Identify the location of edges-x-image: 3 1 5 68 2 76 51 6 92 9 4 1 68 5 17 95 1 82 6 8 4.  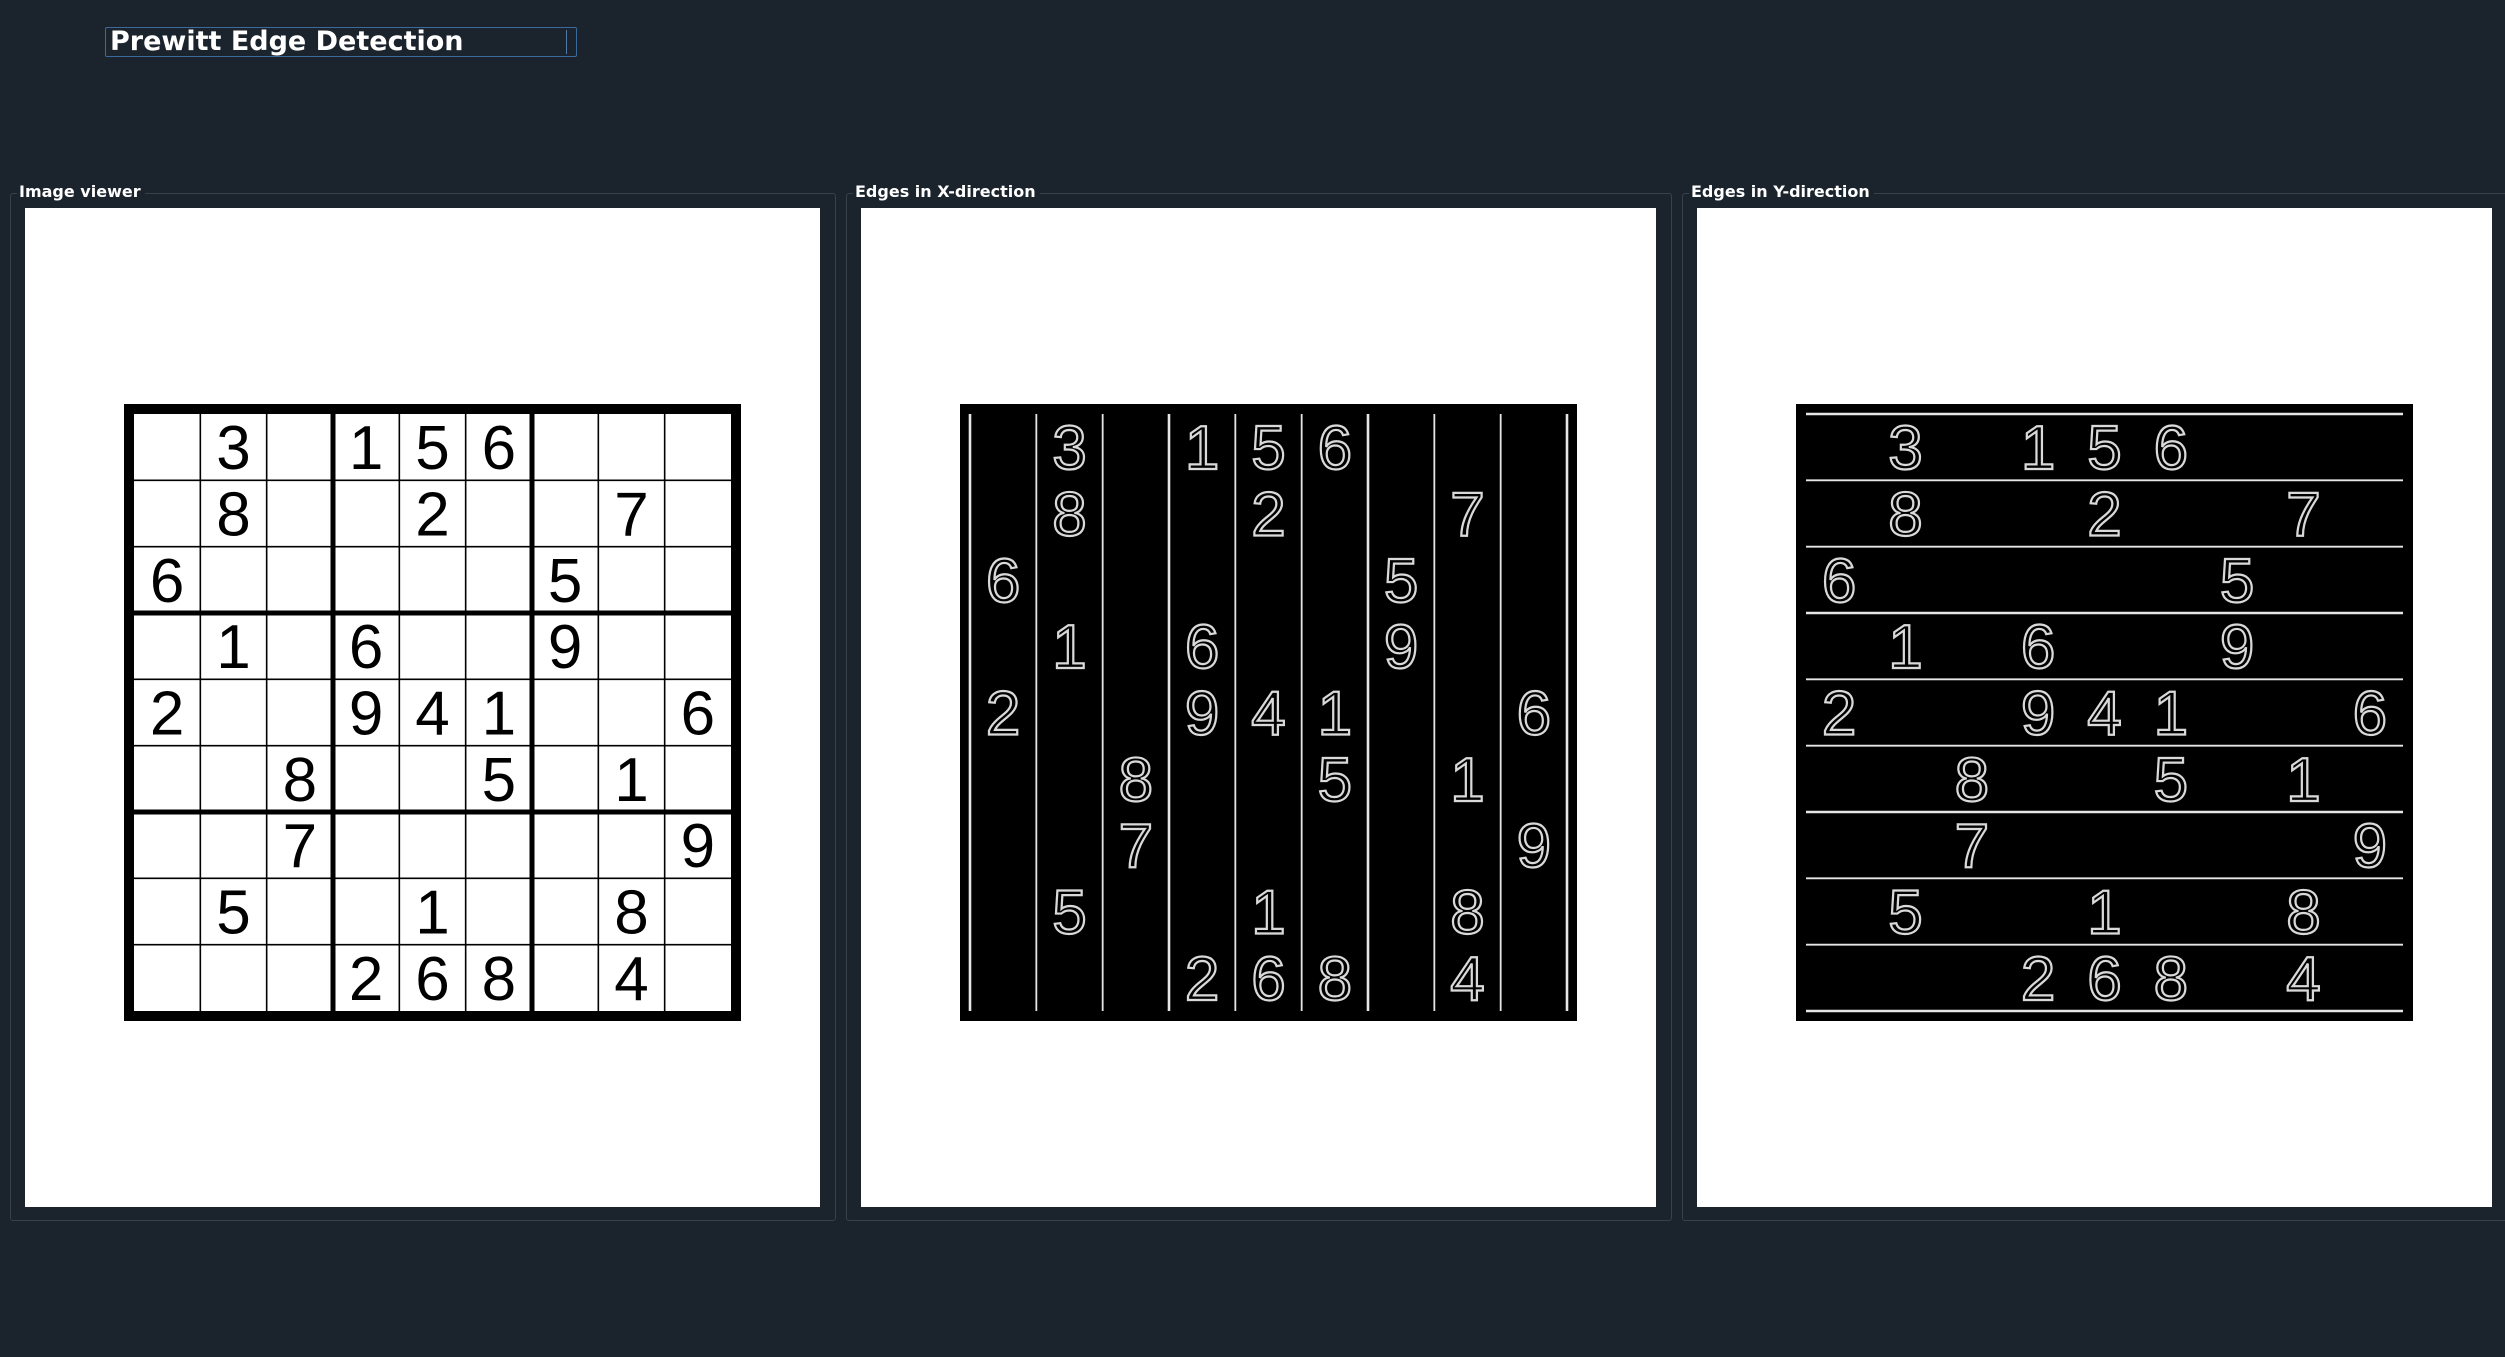
(1268, 712).